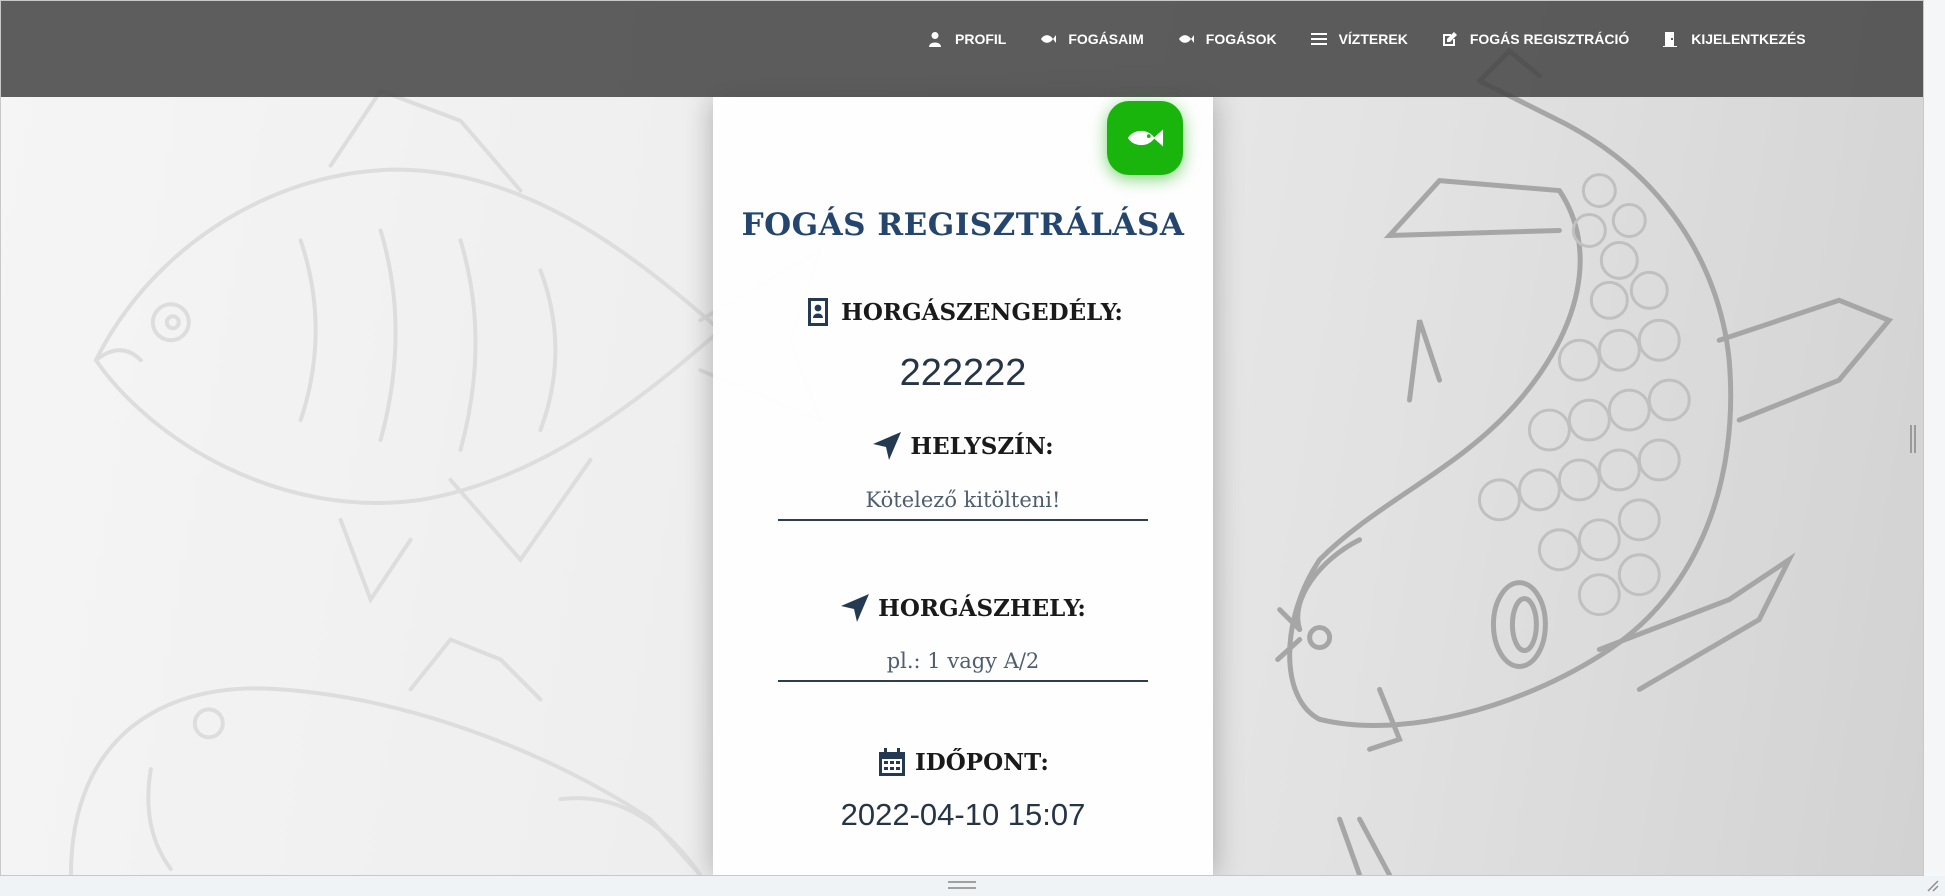  I want to click on time-label-text: IDŐPONT:, so click(982, 762).